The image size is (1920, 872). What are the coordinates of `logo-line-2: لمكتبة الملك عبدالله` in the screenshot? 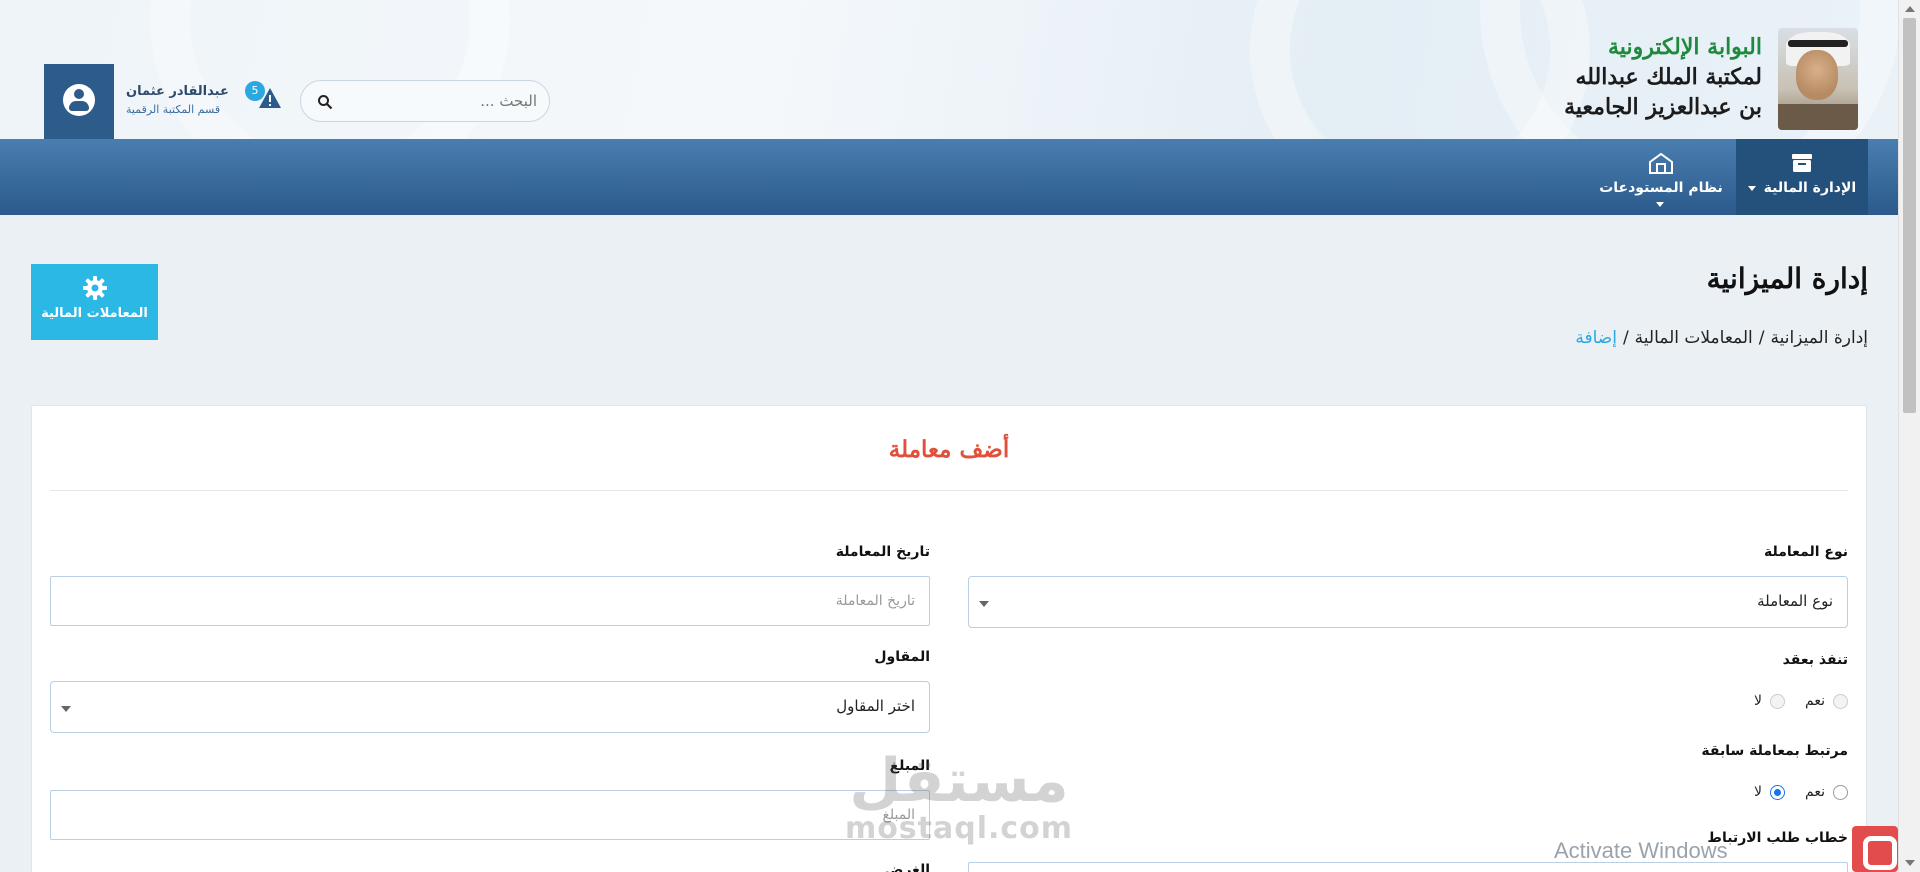 It's located at (1668, 77).